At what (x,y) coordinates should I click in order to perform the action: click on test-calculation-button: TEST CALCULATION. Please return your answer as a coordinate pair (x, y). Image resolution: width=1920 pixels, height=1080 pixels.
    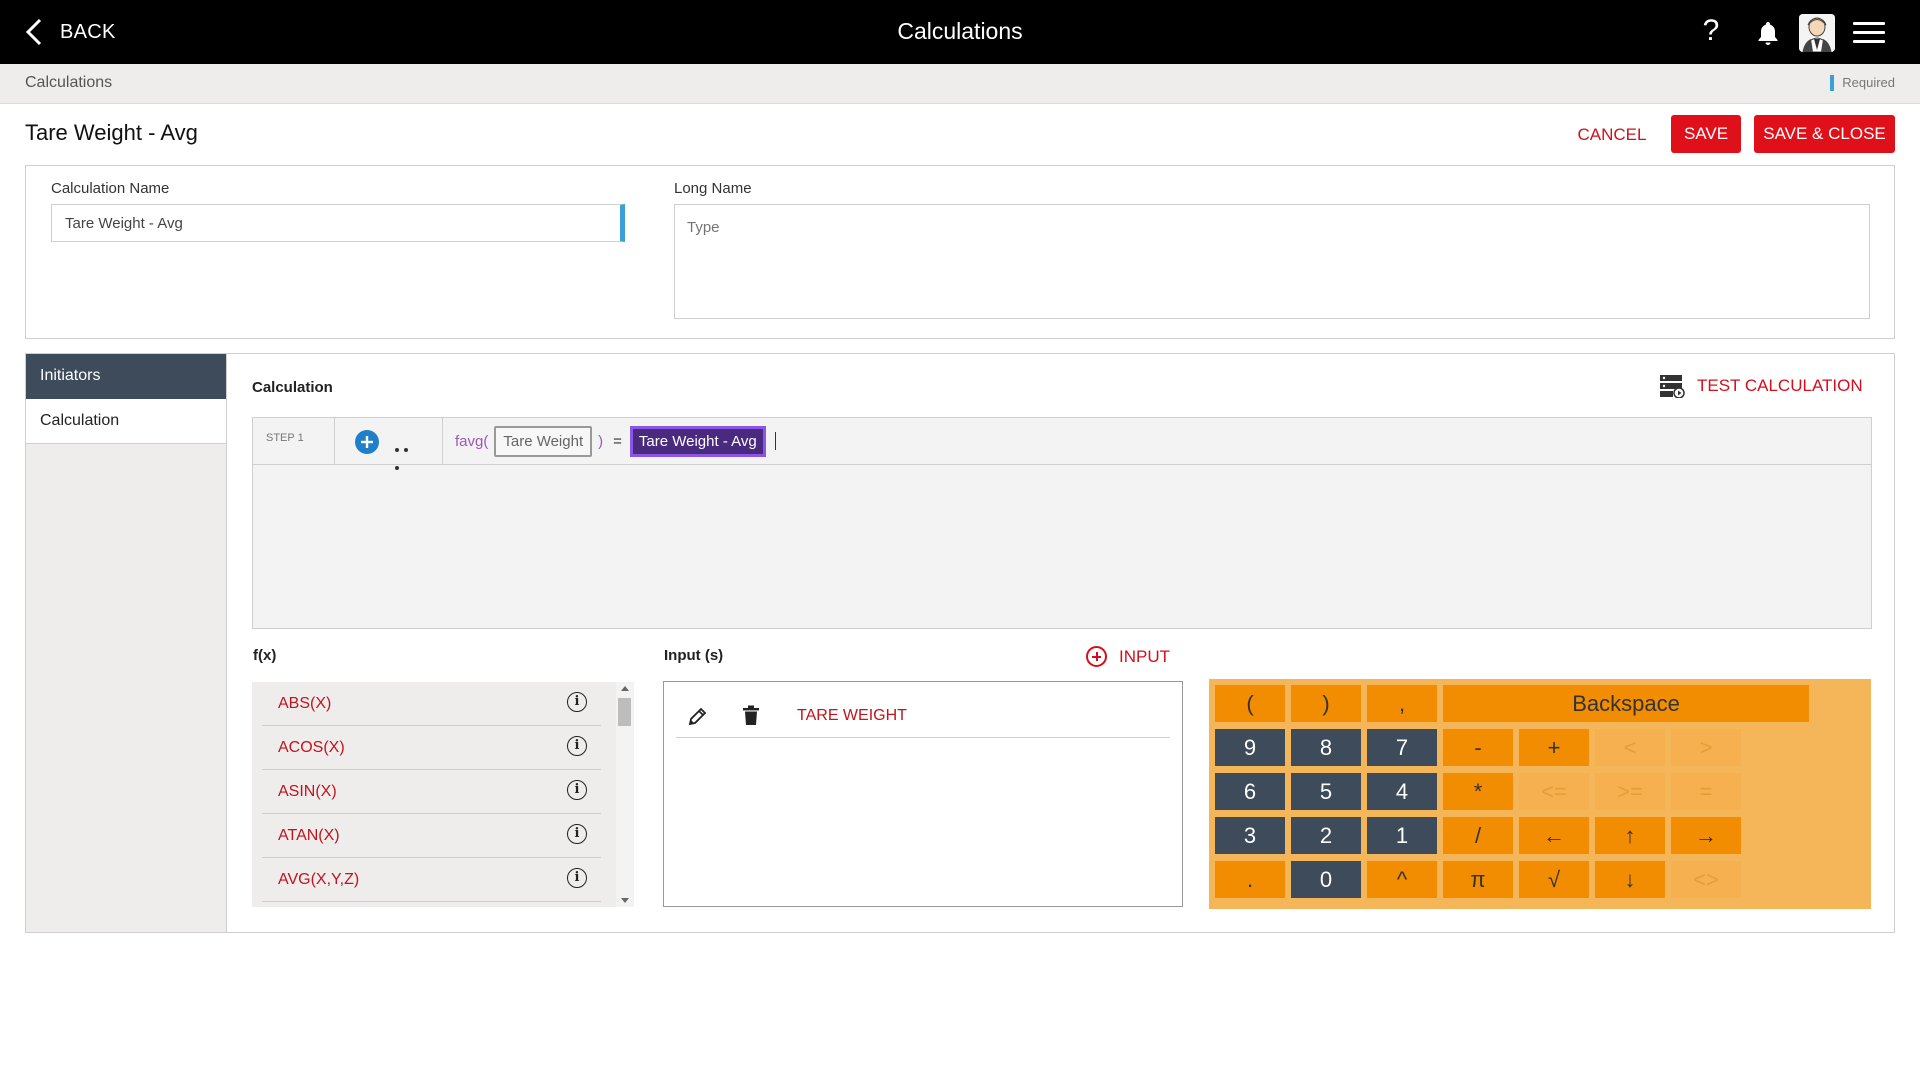
    Looking at the image, I should click on (1761, 386).